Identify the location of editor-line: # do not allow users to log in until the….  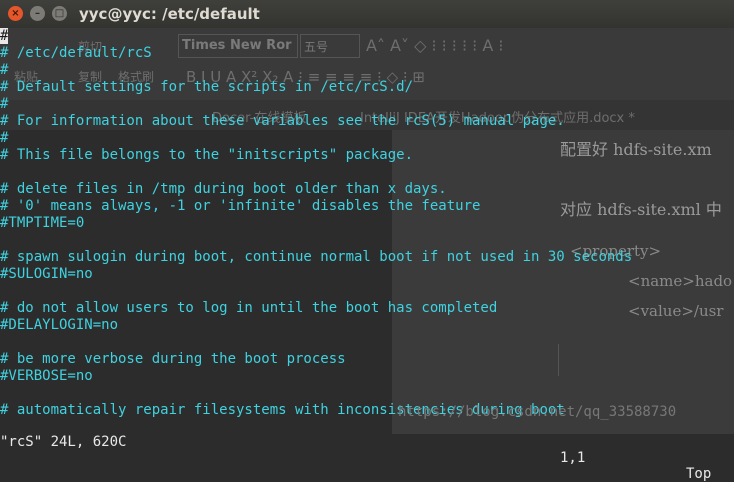
(249, 308).